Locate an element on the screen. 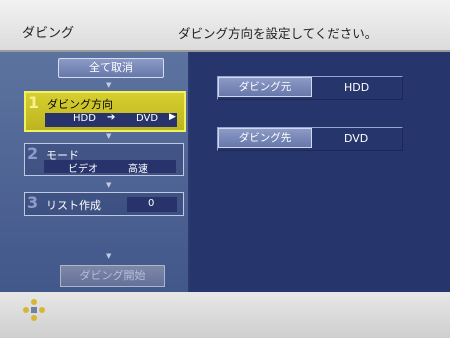 The height and width of the screenshot is (338, 450). start-dubbing-button: ダビング開始 is located at coordinates (112, 276).